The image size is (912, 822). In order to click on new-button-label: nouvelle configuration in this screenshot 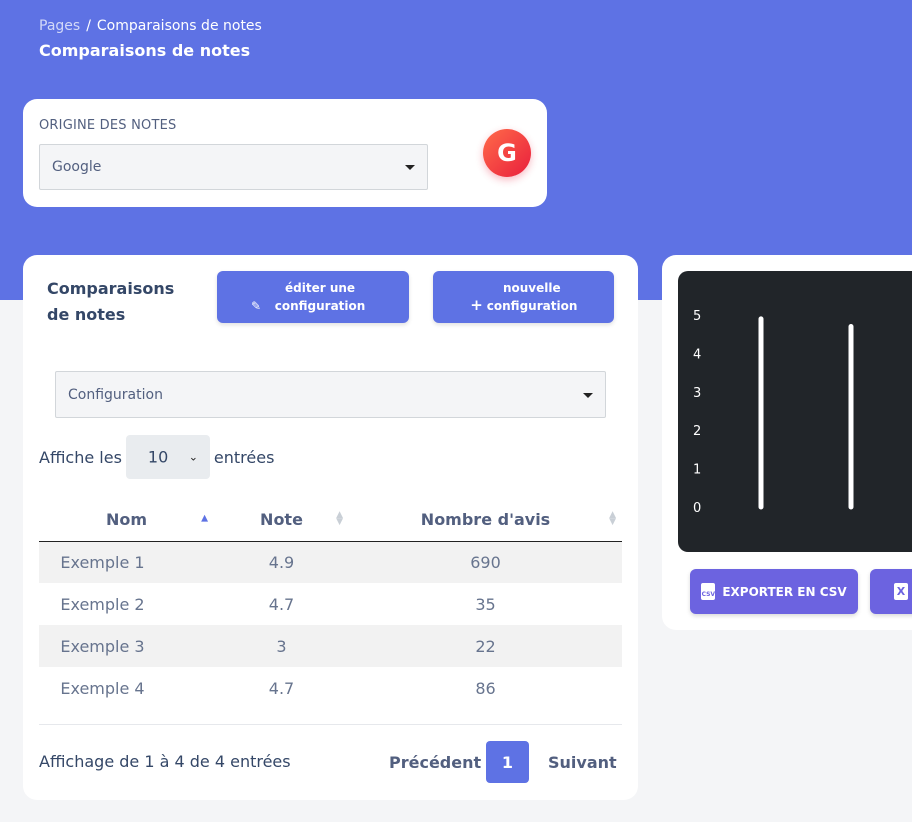, I will do `click(532, 297)`.